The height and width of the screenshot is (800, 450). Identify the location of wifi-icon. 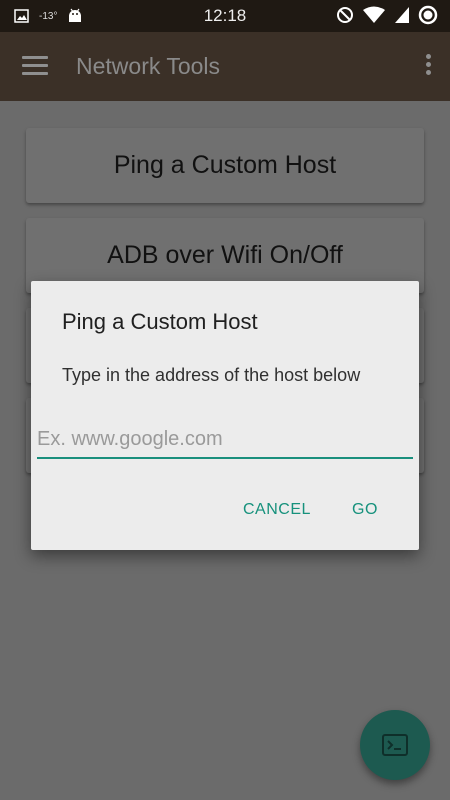
(374, 14).